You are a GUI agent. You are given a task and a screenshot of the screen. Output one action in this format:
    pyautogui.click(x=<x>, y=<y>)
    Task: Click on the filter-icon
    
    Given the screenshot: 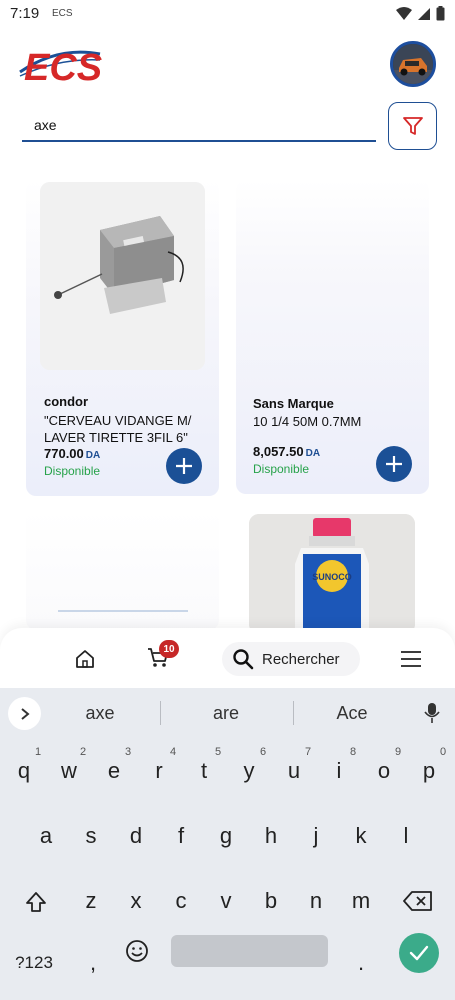 What is the action you would take?
    pyautogui.click(x=412, y=126)
    